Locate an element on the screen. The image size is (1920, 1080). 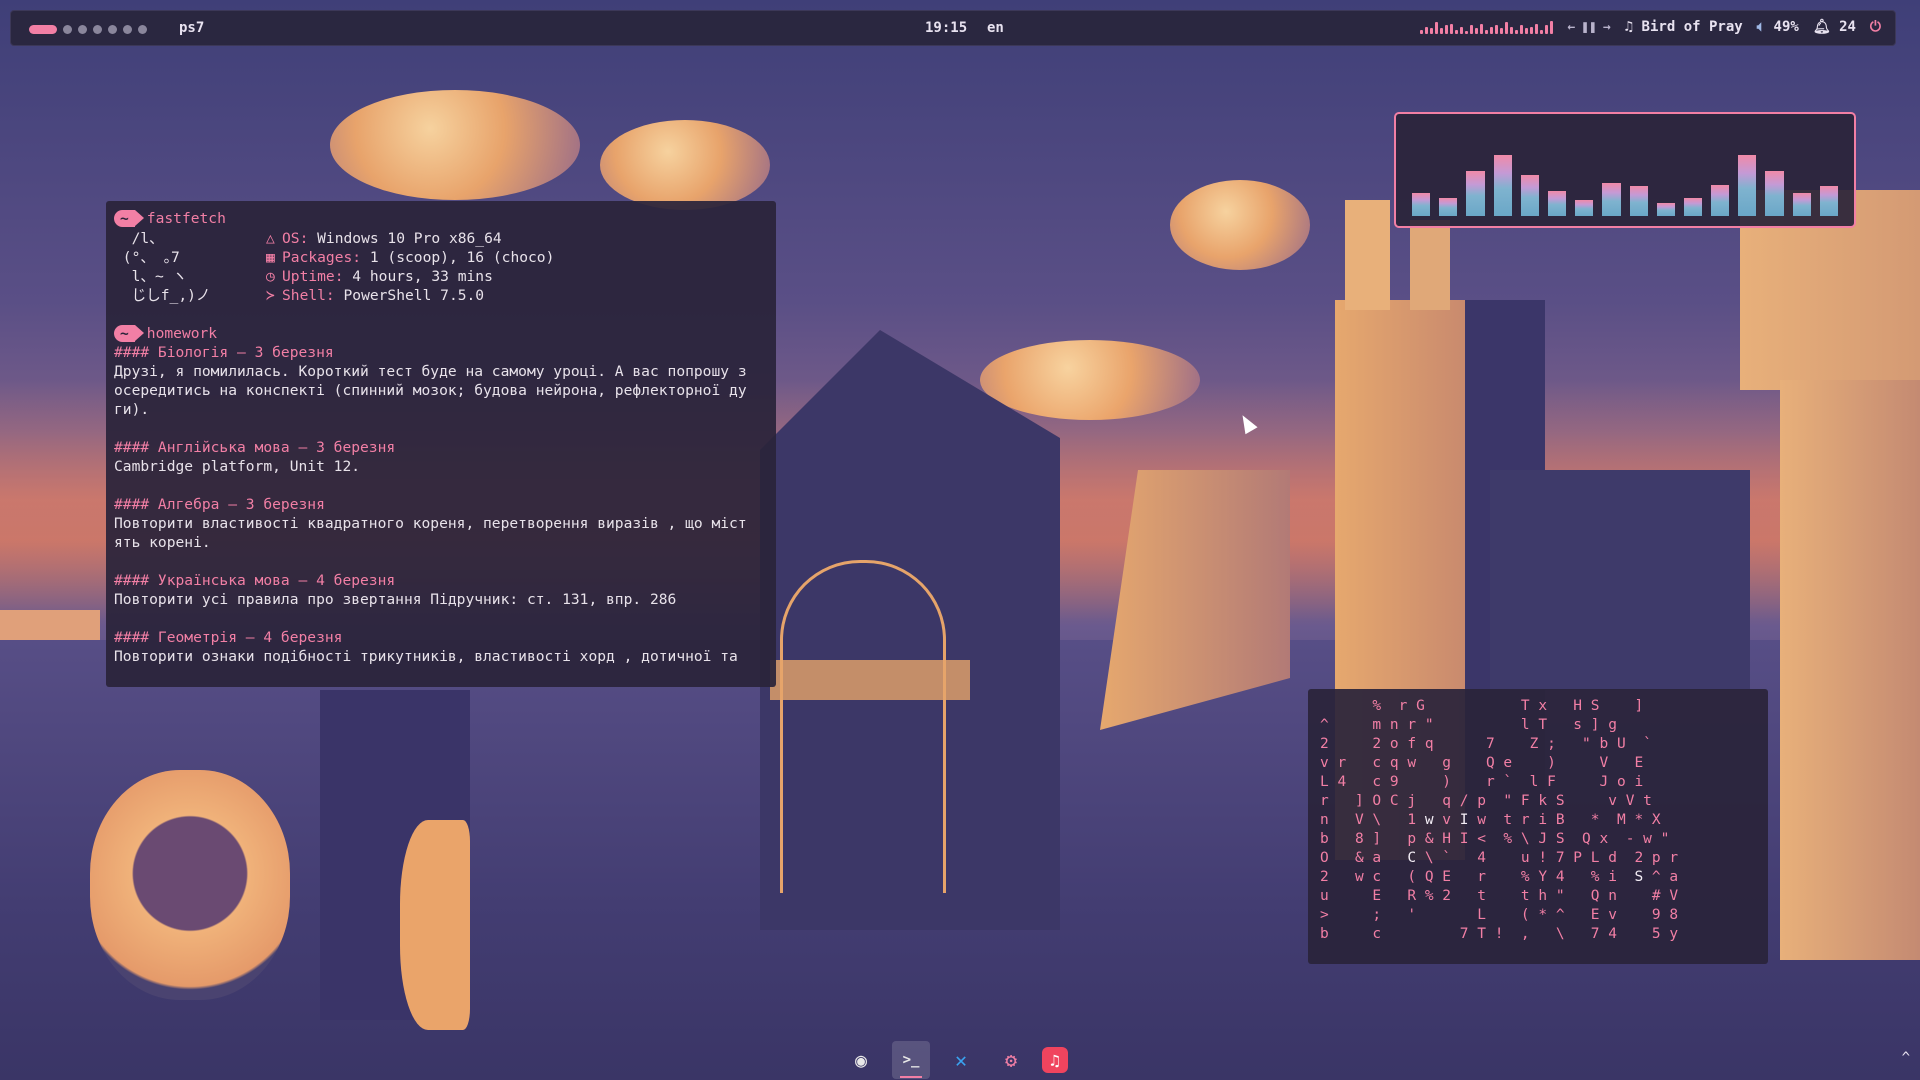
matrix-line: ^ m n r " l T s ] g is located at coordinates (1538, 725).